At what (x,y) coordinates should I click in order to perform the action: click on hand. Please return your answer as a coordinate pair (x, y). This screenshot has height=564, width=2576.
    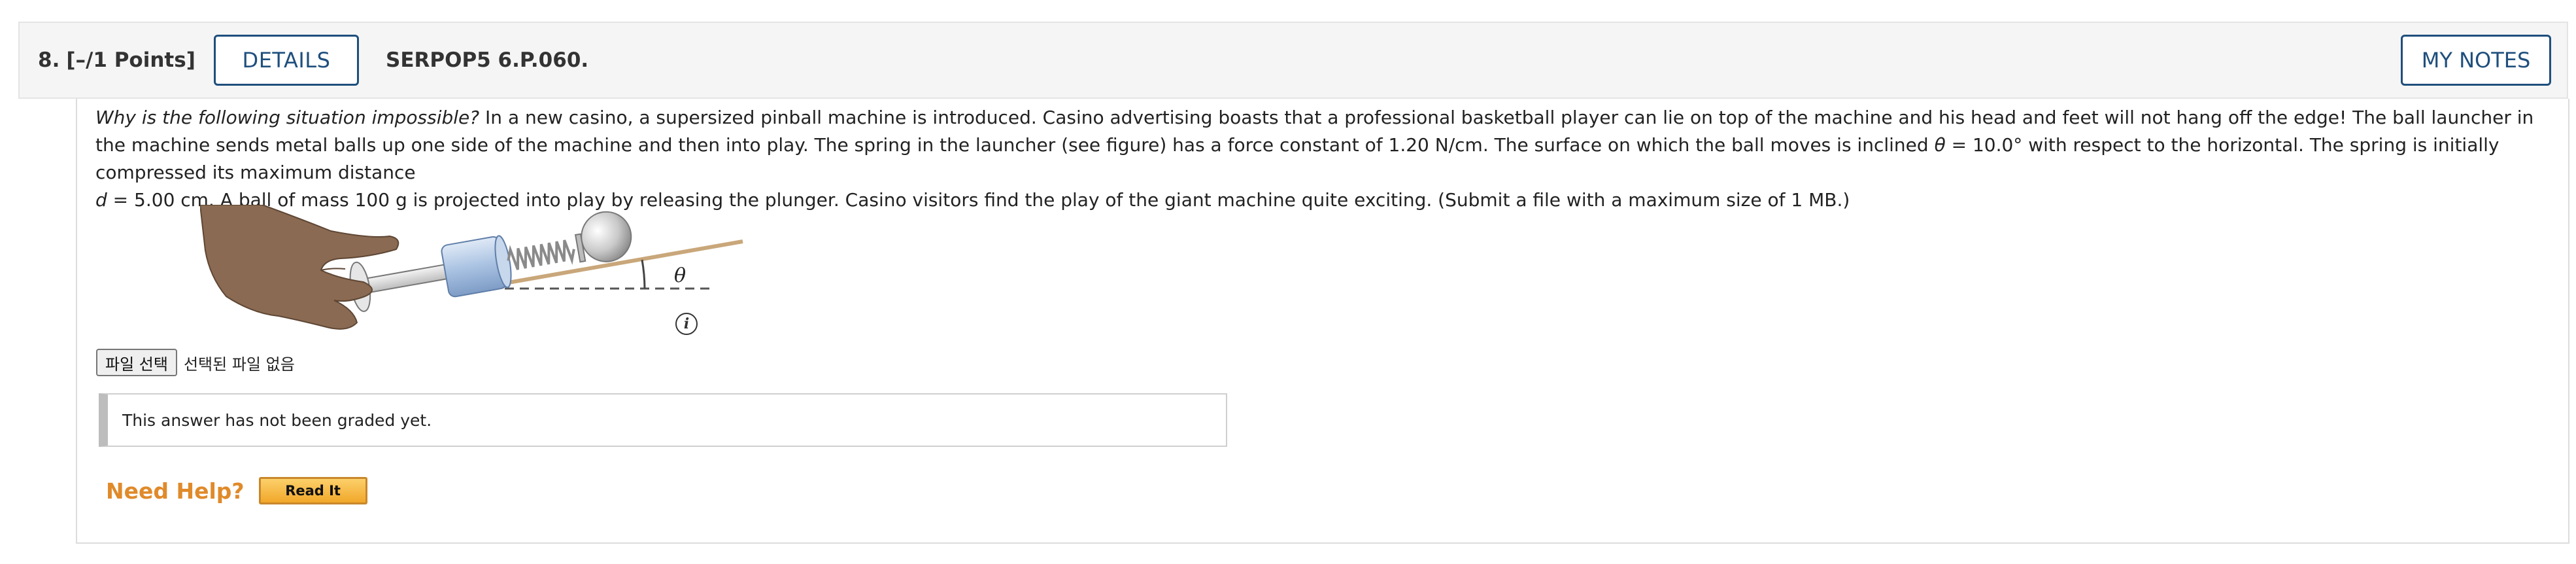
    Looking at the image, I should click on (299, 267).